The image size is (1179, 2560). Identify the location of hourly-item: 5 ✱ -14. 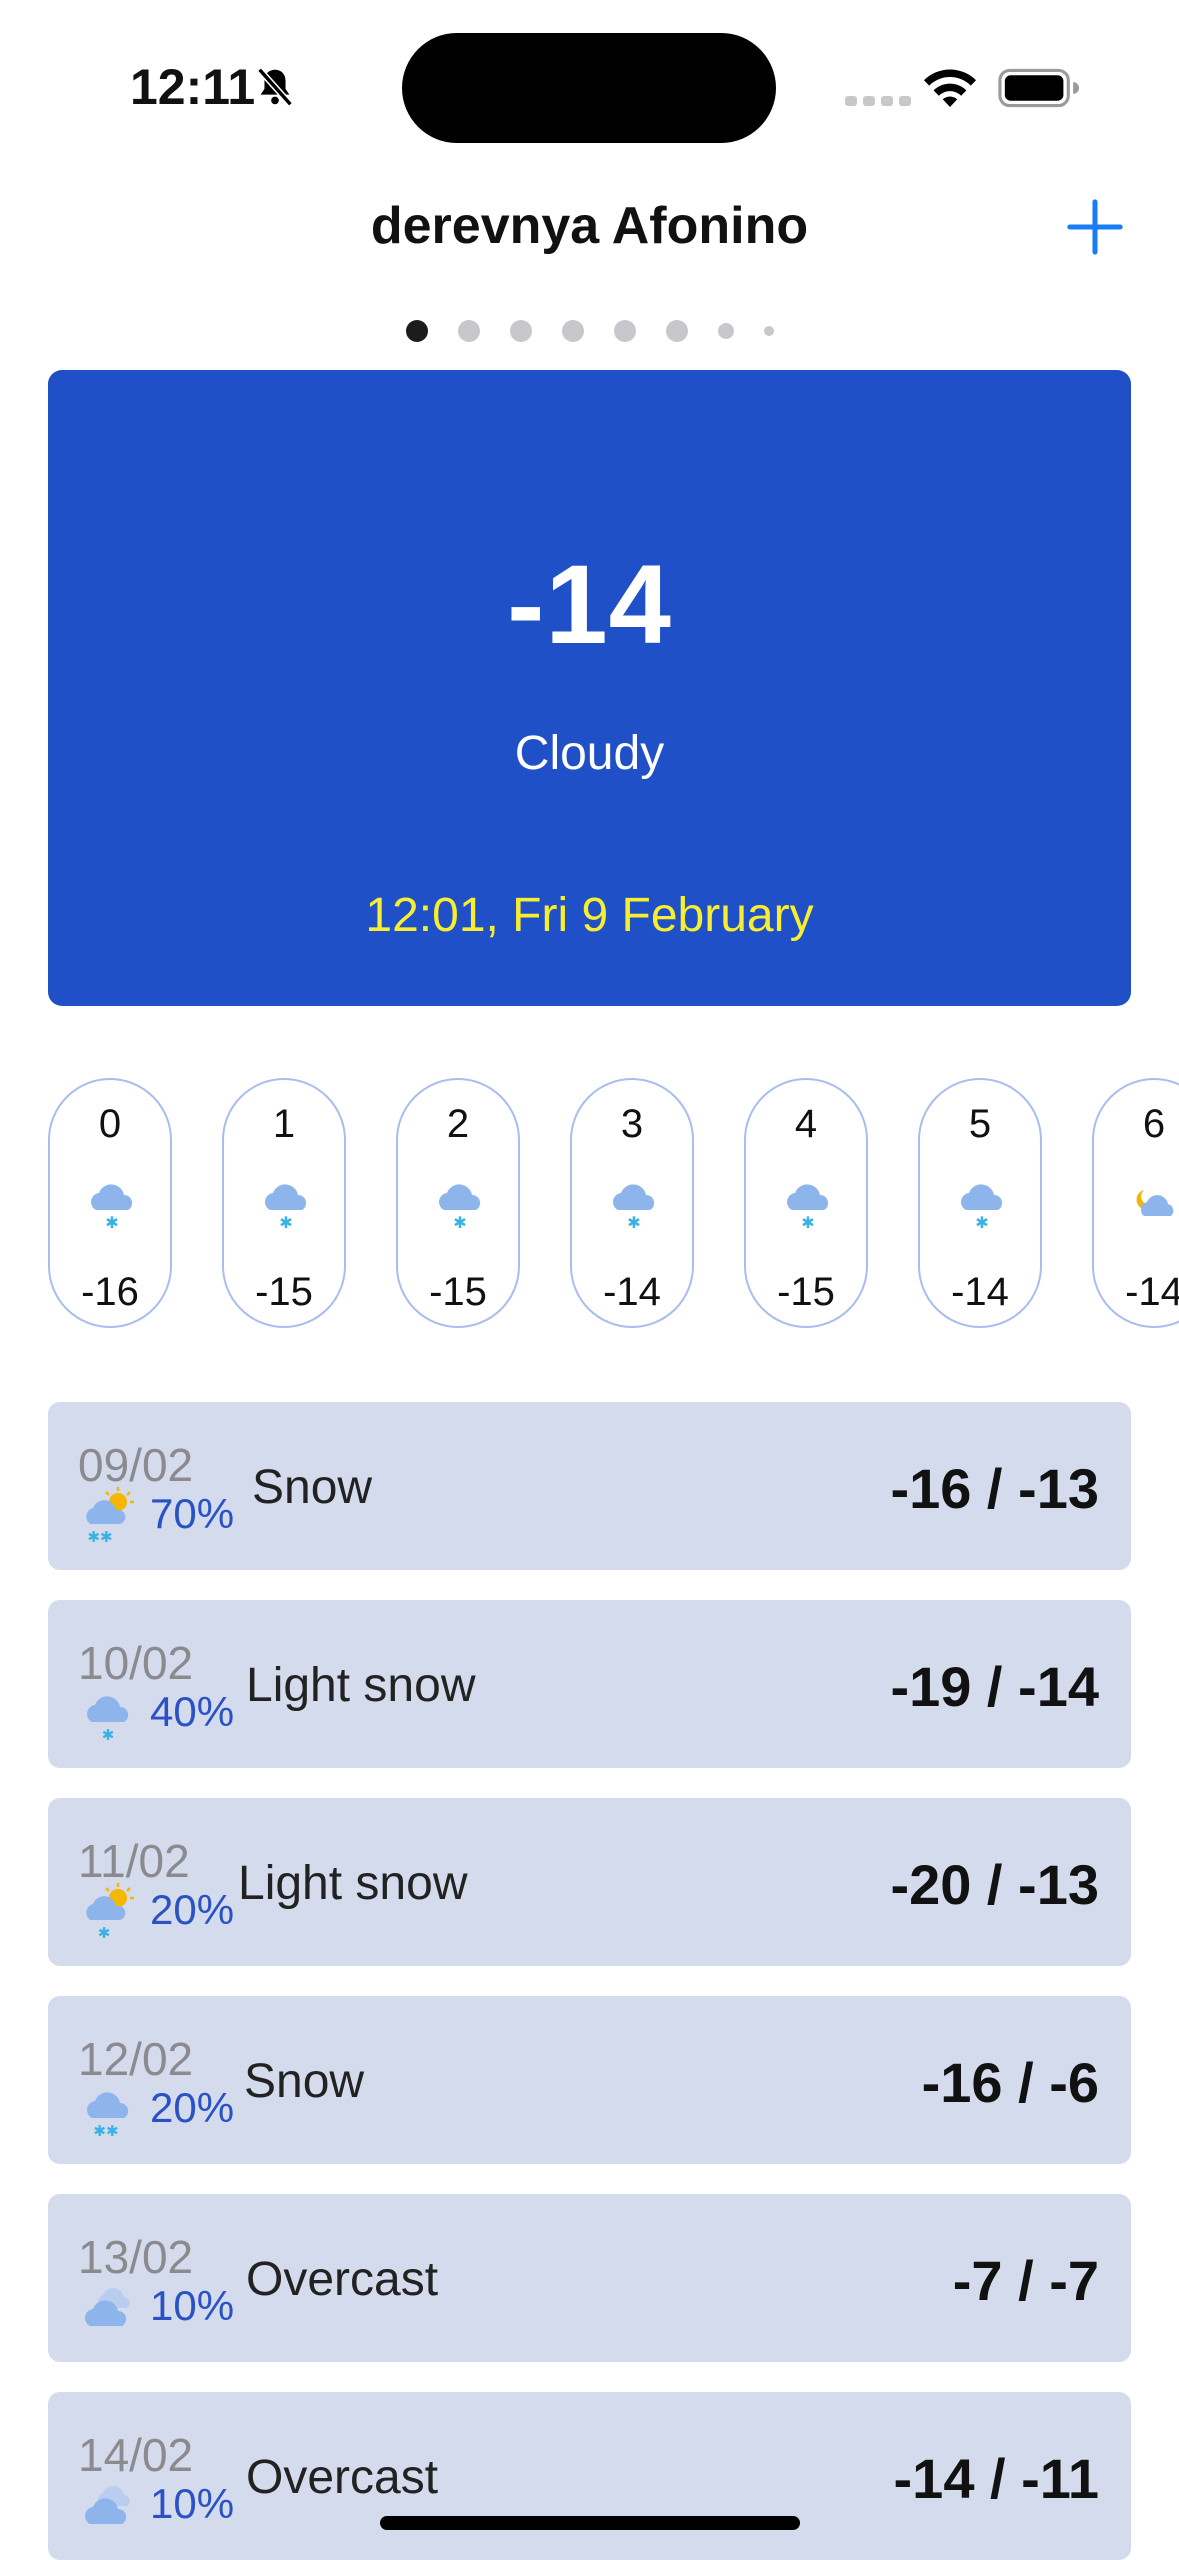
(980, 1203).